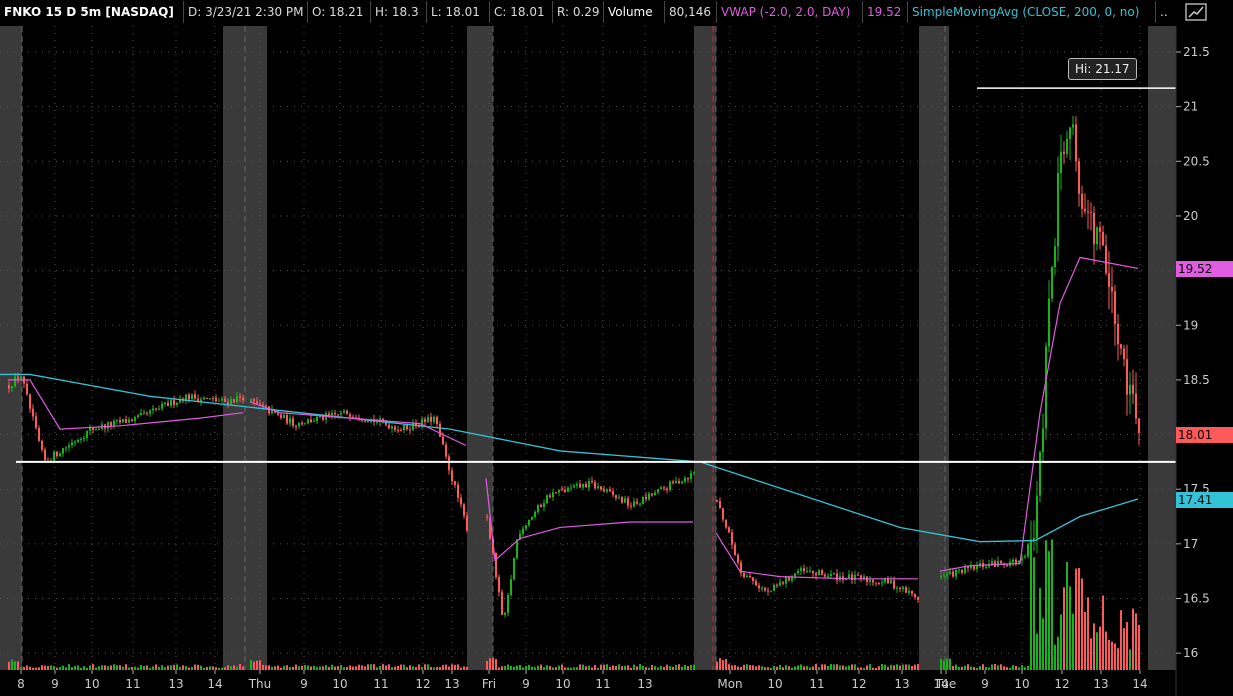 The image size is (1233, 696). I want to click on volume-label: Volume, so click(634, 12).